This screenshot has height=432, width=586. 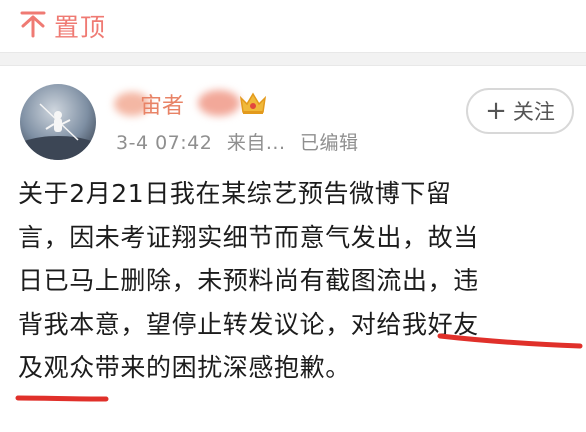 What do you see at coordinates (164, 143) in the screenshot?
I see `post-timestamp: 3-4 07:42` at bounding box center [164, 143].